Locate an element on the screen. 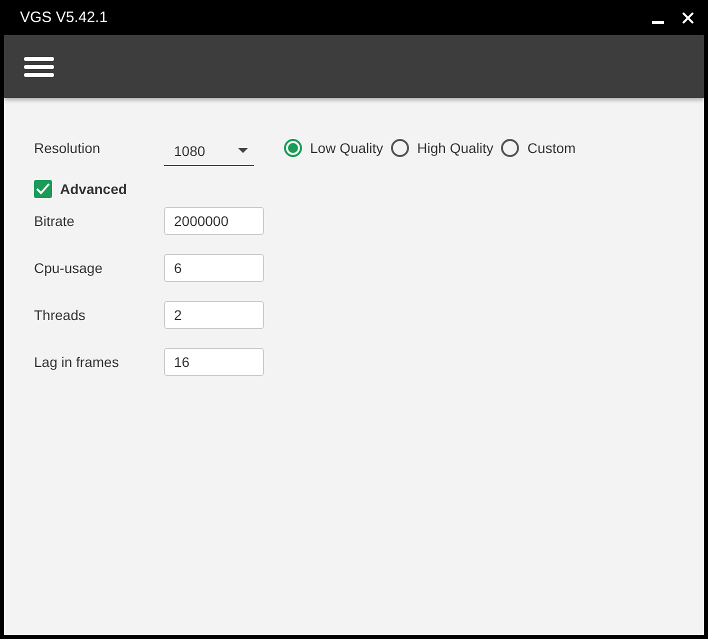  window-title: VGS V5.42.1 is located at coordinates (64, 17).